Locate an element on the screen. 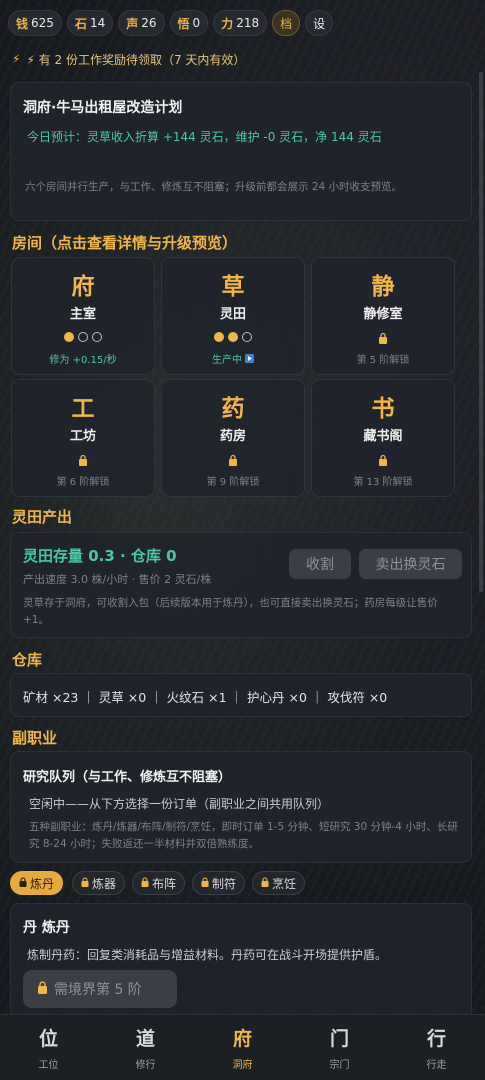 The width and height of the screenshot is (485, 1080). nav-glyph: 道 is located at coordinates (145, 1039).